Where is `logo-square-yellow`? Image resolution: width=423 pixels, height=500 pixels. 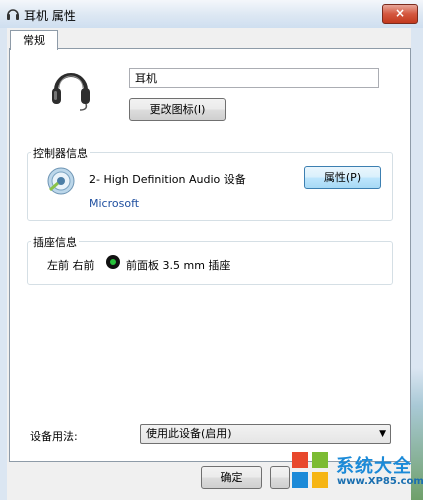 logo-square-yellow is located at coordinates (320, 480).